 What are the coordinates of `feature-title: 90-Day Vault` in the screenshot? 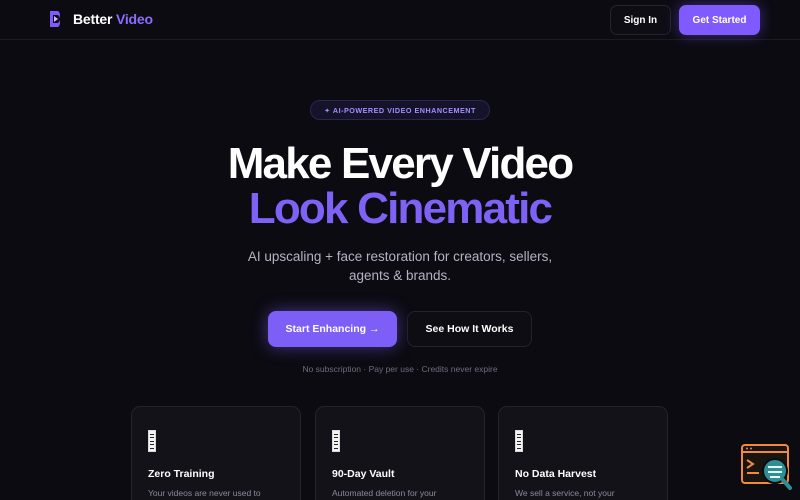 It's located at (363, 474).